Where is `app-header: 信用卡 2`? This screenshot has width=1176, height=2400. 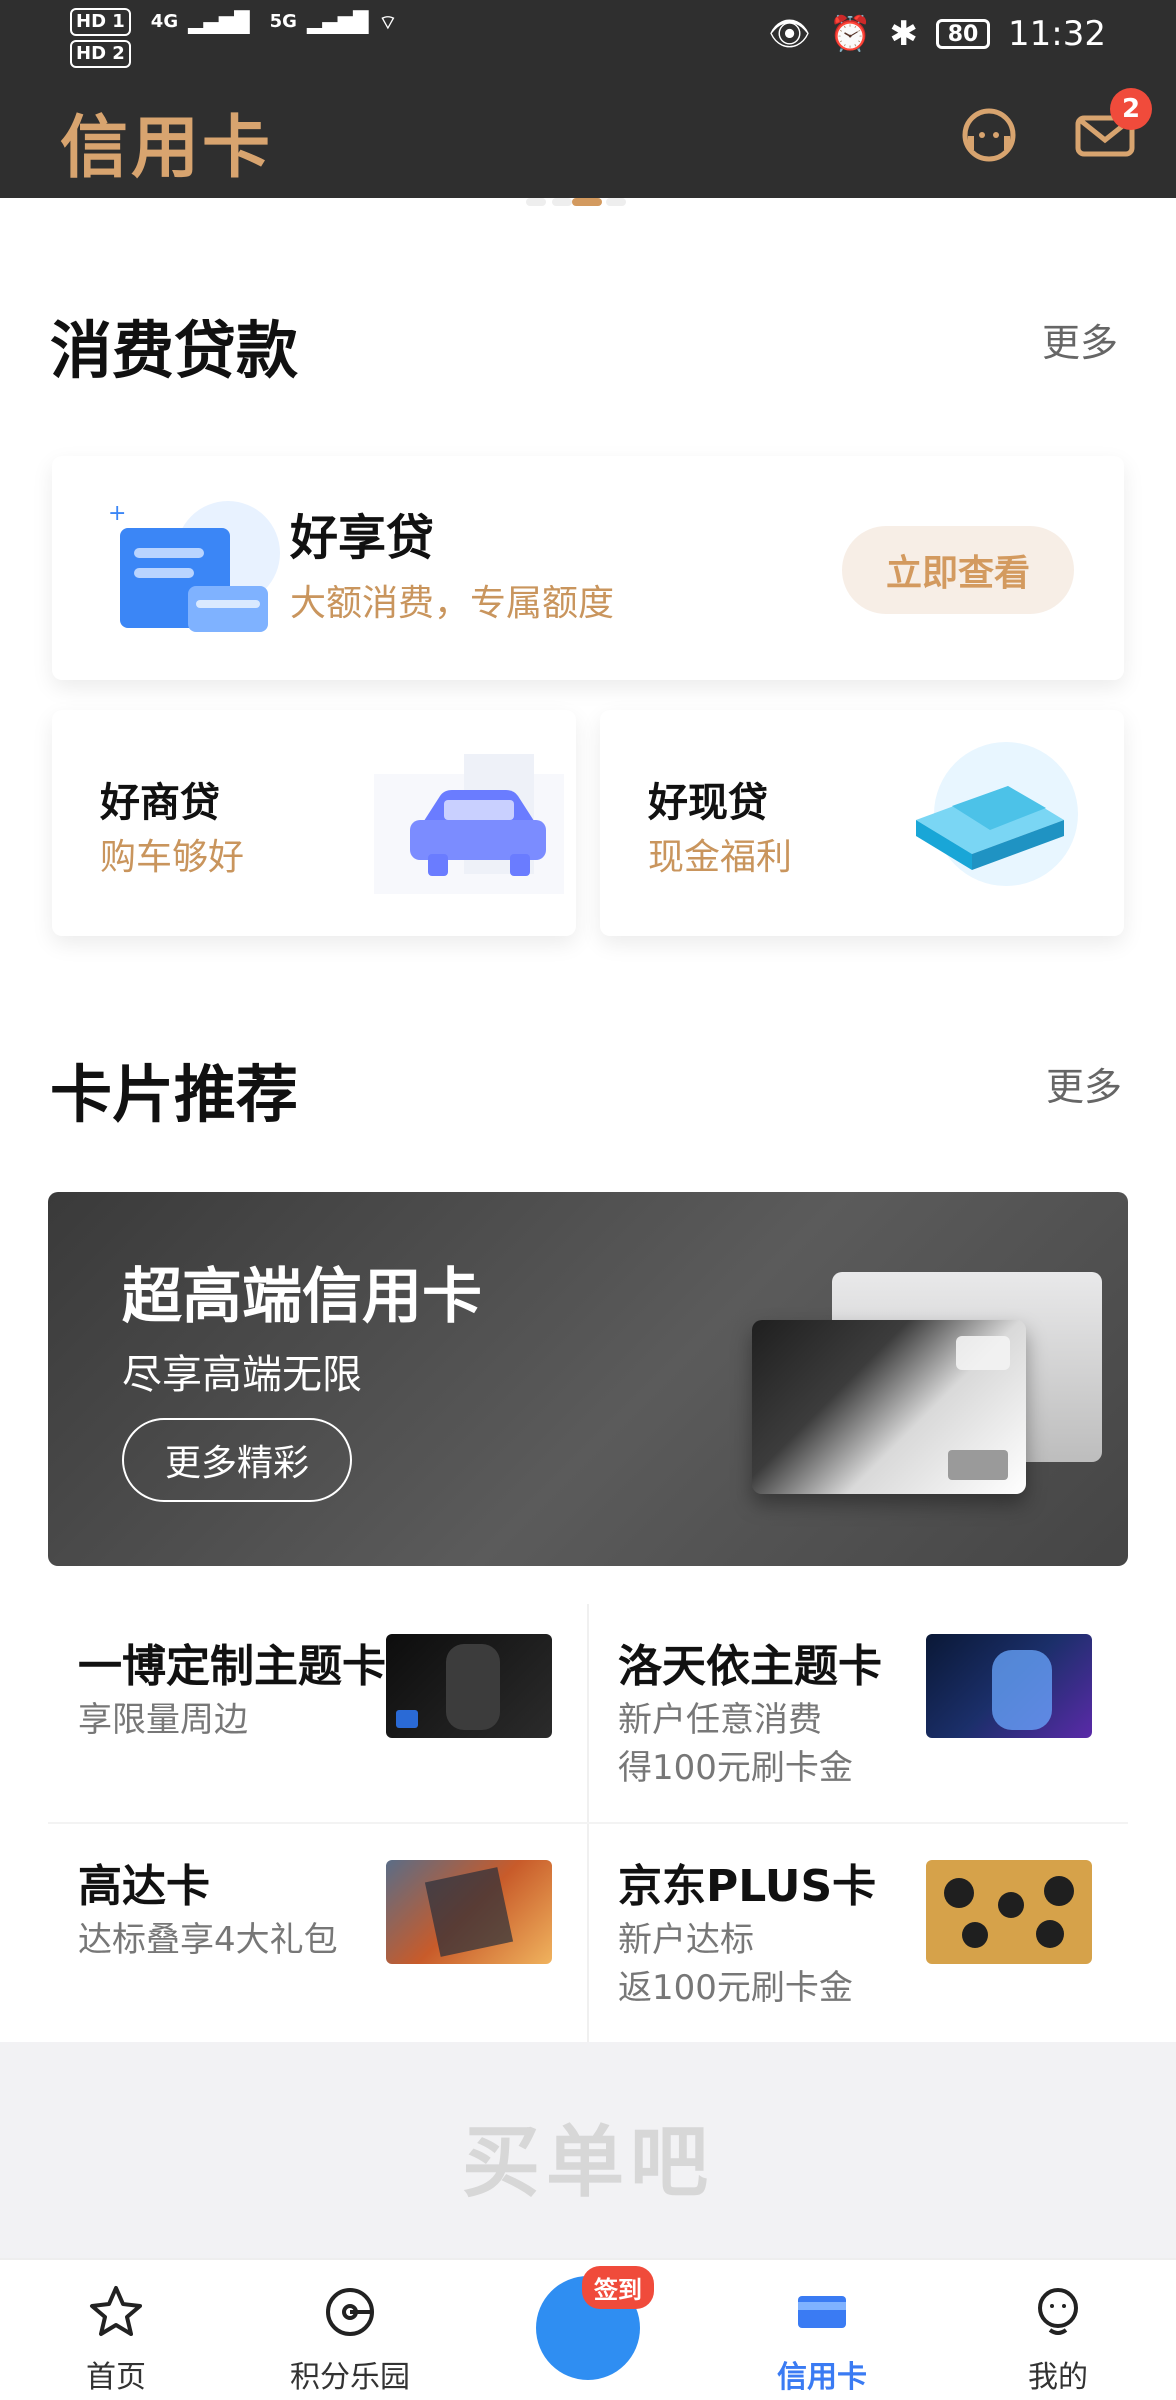
app-header: 信用卡 2 is located at coordinates (588, 136).